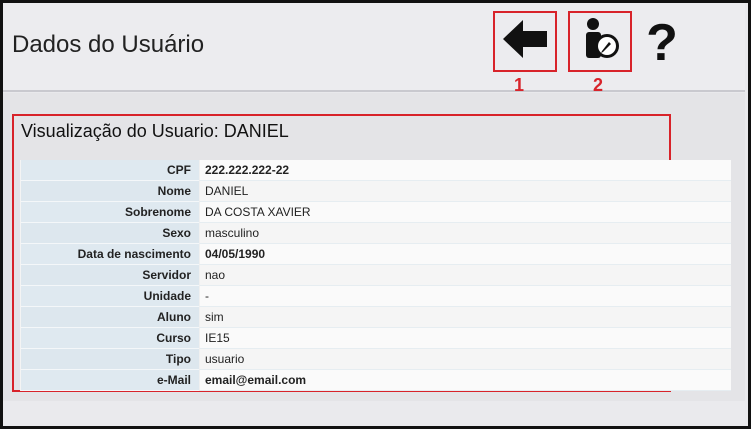 This screenshot has height=429, width=751. Describe the element at coordinates (465, 170) in the screenshot. I see `field-value: 222.222.222-22` at that location.